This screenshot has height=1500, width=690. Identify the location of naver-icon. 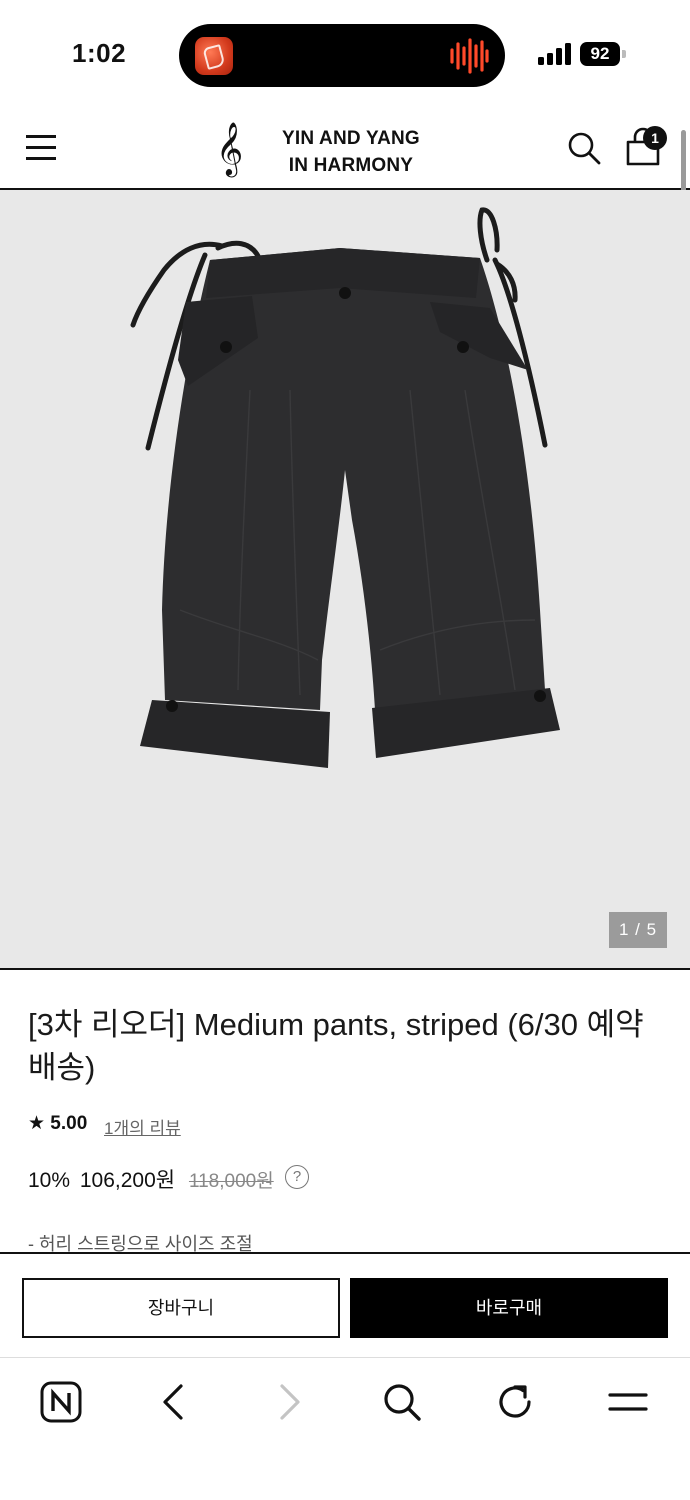
(61, 1402).